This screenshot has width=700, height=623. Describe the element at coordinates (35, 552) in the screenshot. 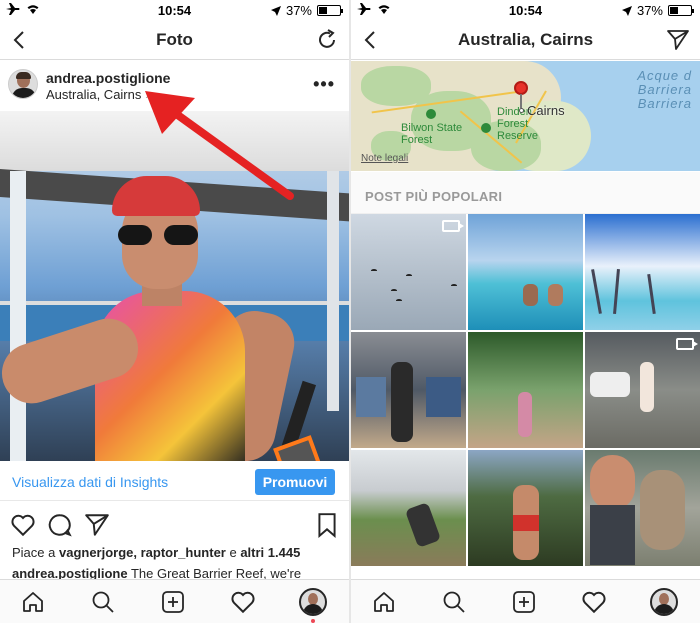

I see `likes-prefix: Piace a` at that location.